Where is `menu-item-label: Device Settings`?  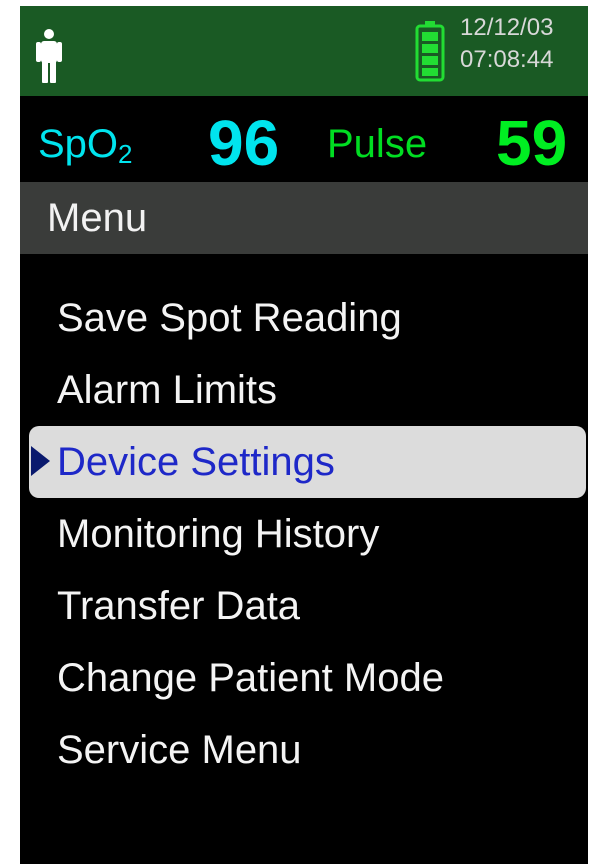
menu-item-label: Device Settings is located at coordinates (196, 462).